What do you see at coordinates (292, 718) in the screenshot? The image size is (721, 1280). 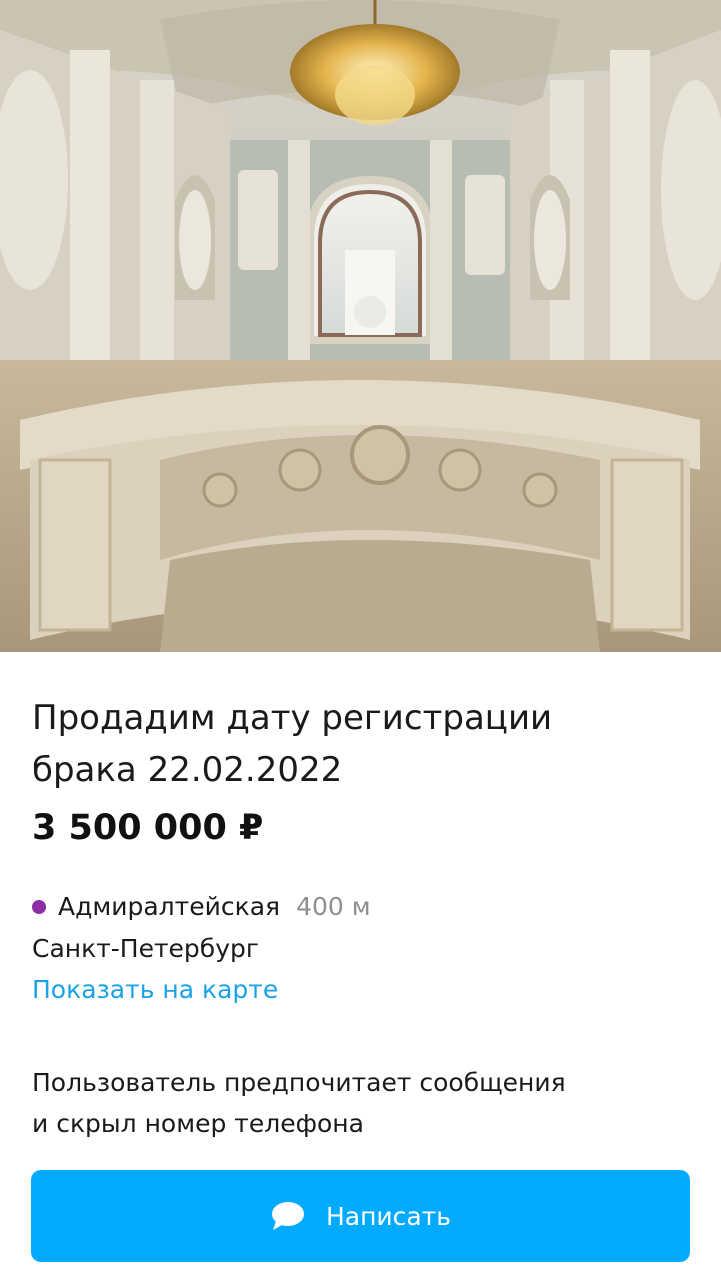 I see `listing-title-line1: Продадим дату регистрации` at bounding box center [292, 718].